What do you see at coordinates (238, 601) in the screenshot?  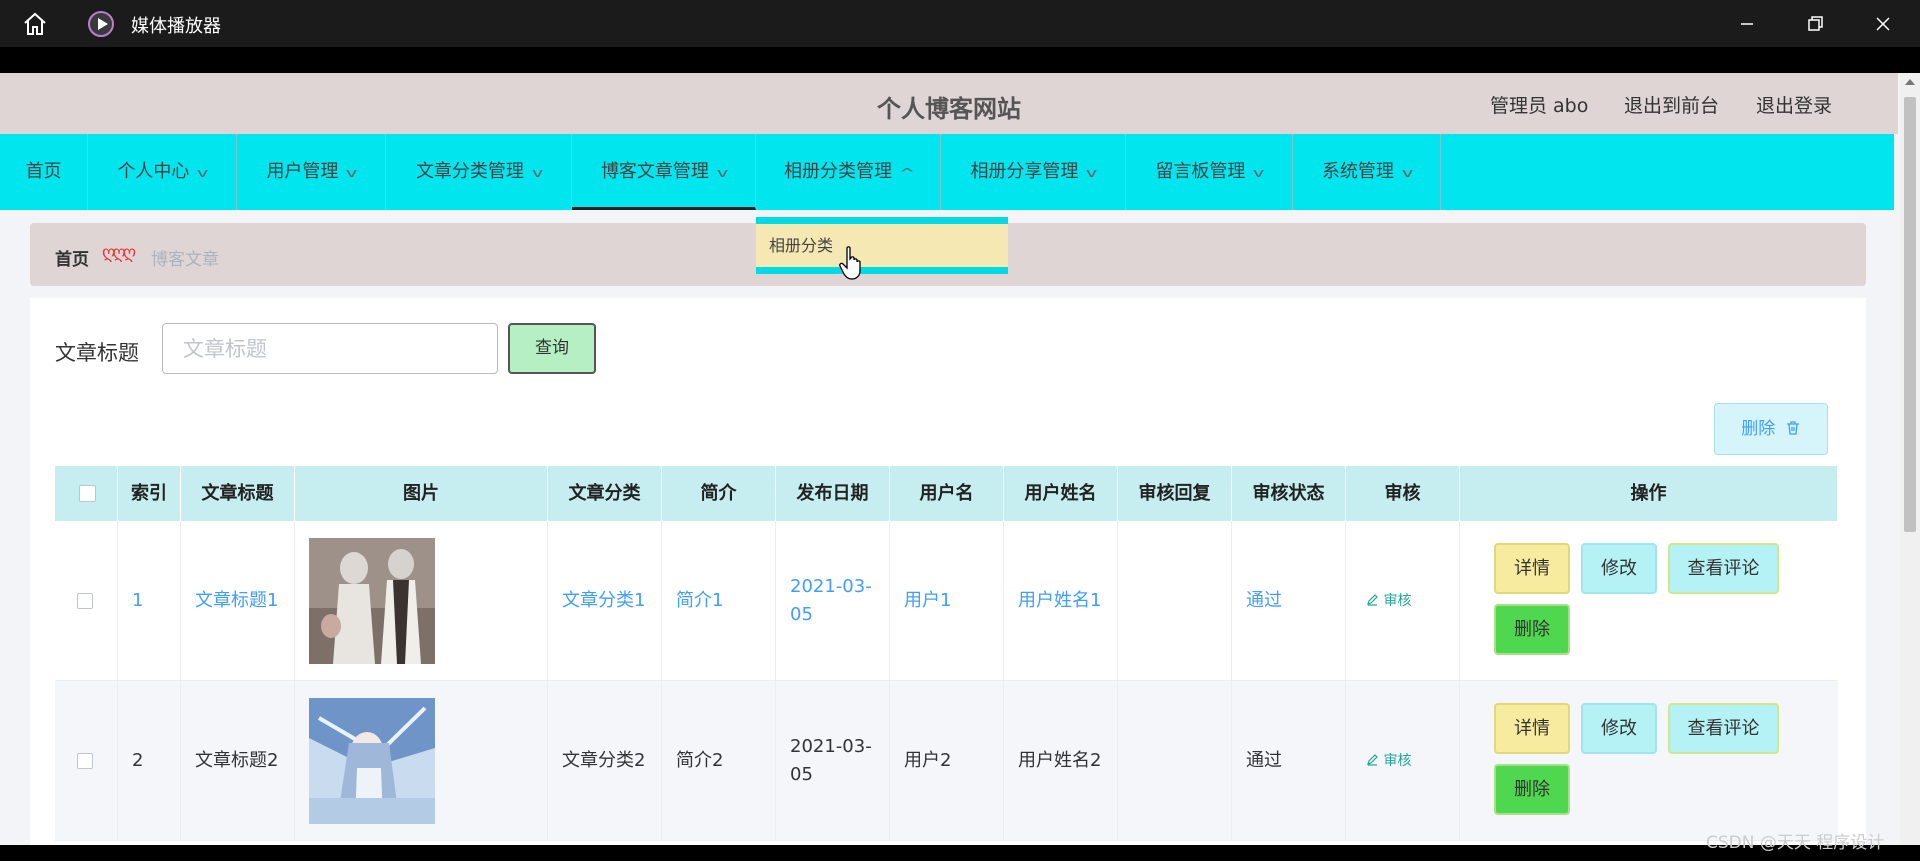 I see `title-cell: 文章标题1` at bounding box center [238, 601].